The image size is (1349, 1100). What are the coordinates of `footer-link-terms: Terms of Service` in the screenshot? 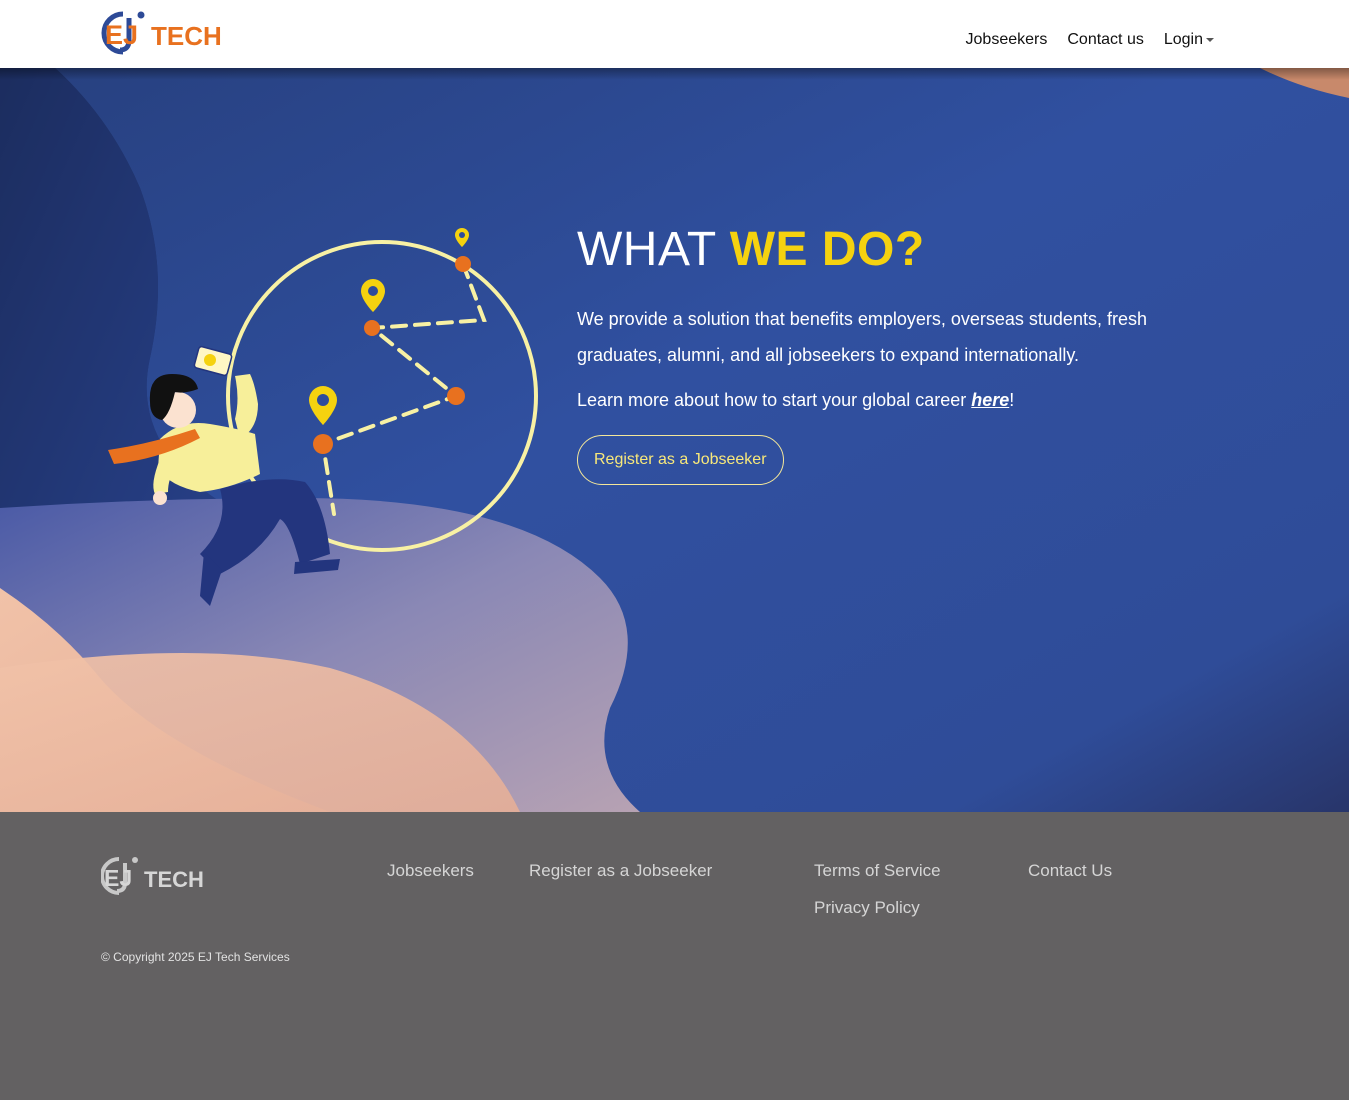 It's located at (877, 871).